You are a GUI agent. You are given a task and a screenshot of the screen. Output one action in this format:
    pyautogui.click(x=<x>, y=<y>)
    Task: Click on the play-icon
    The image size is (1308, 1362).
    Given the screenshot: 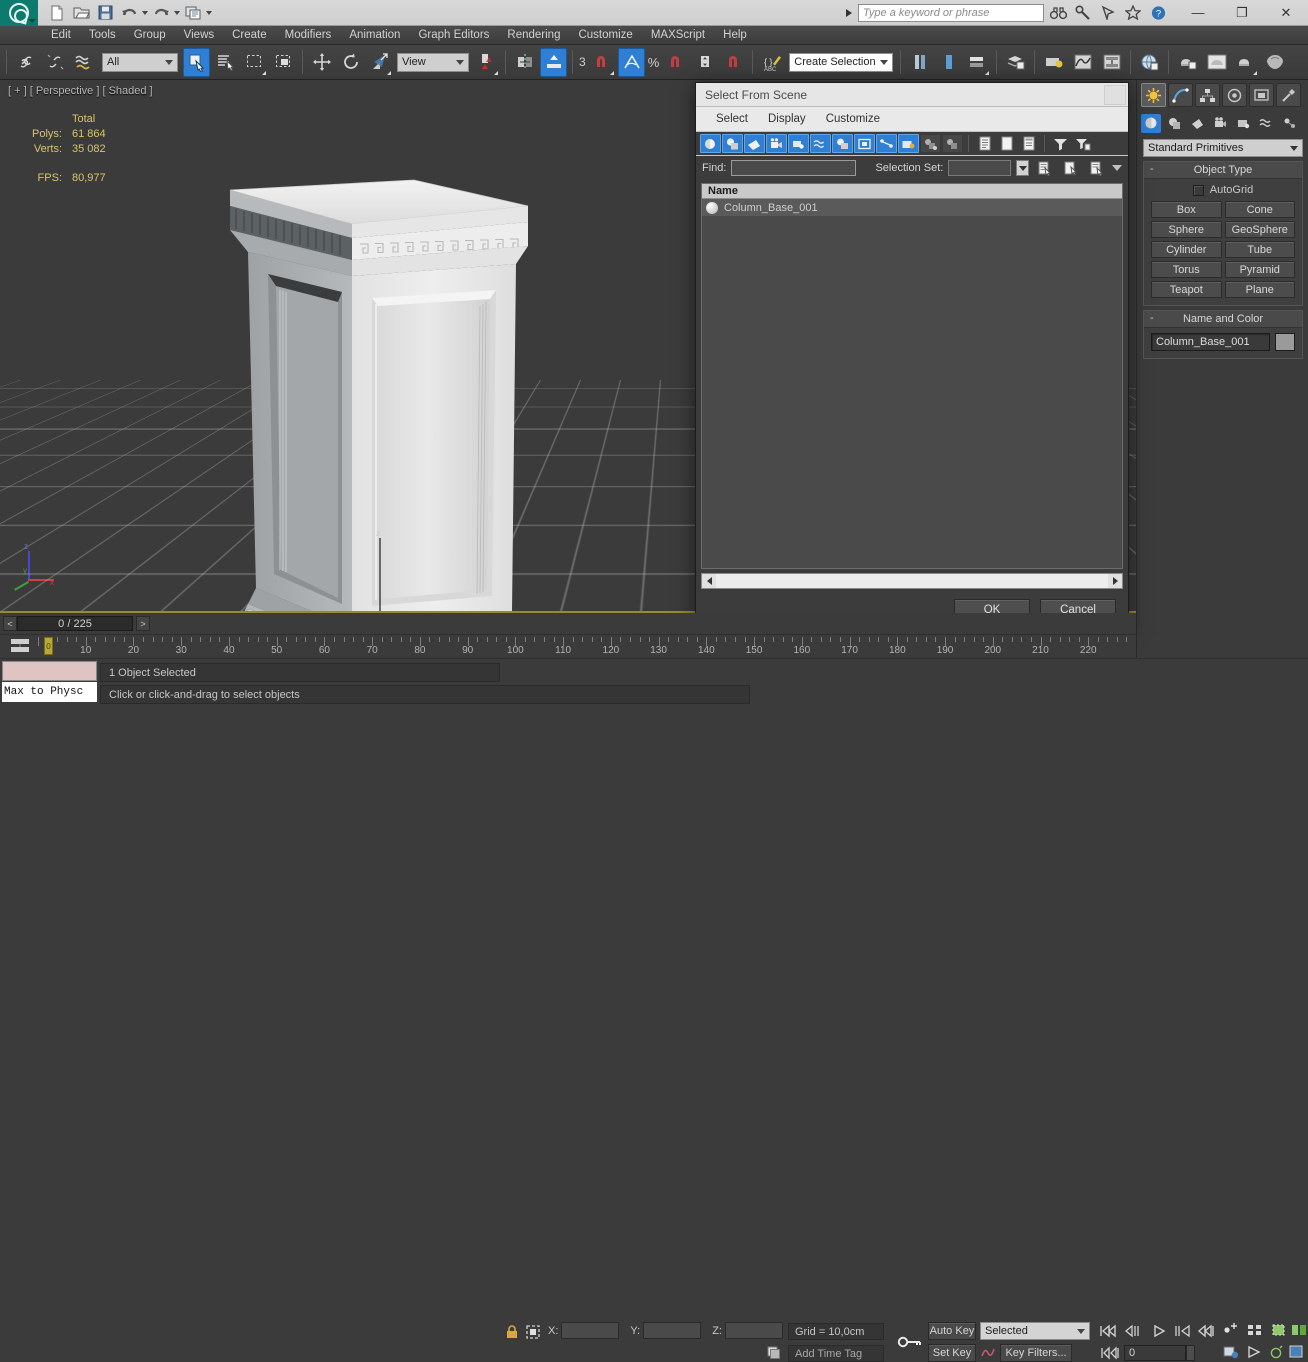 What is the action you would take?
    pyautogui.click(x=1159, y=1331)
    